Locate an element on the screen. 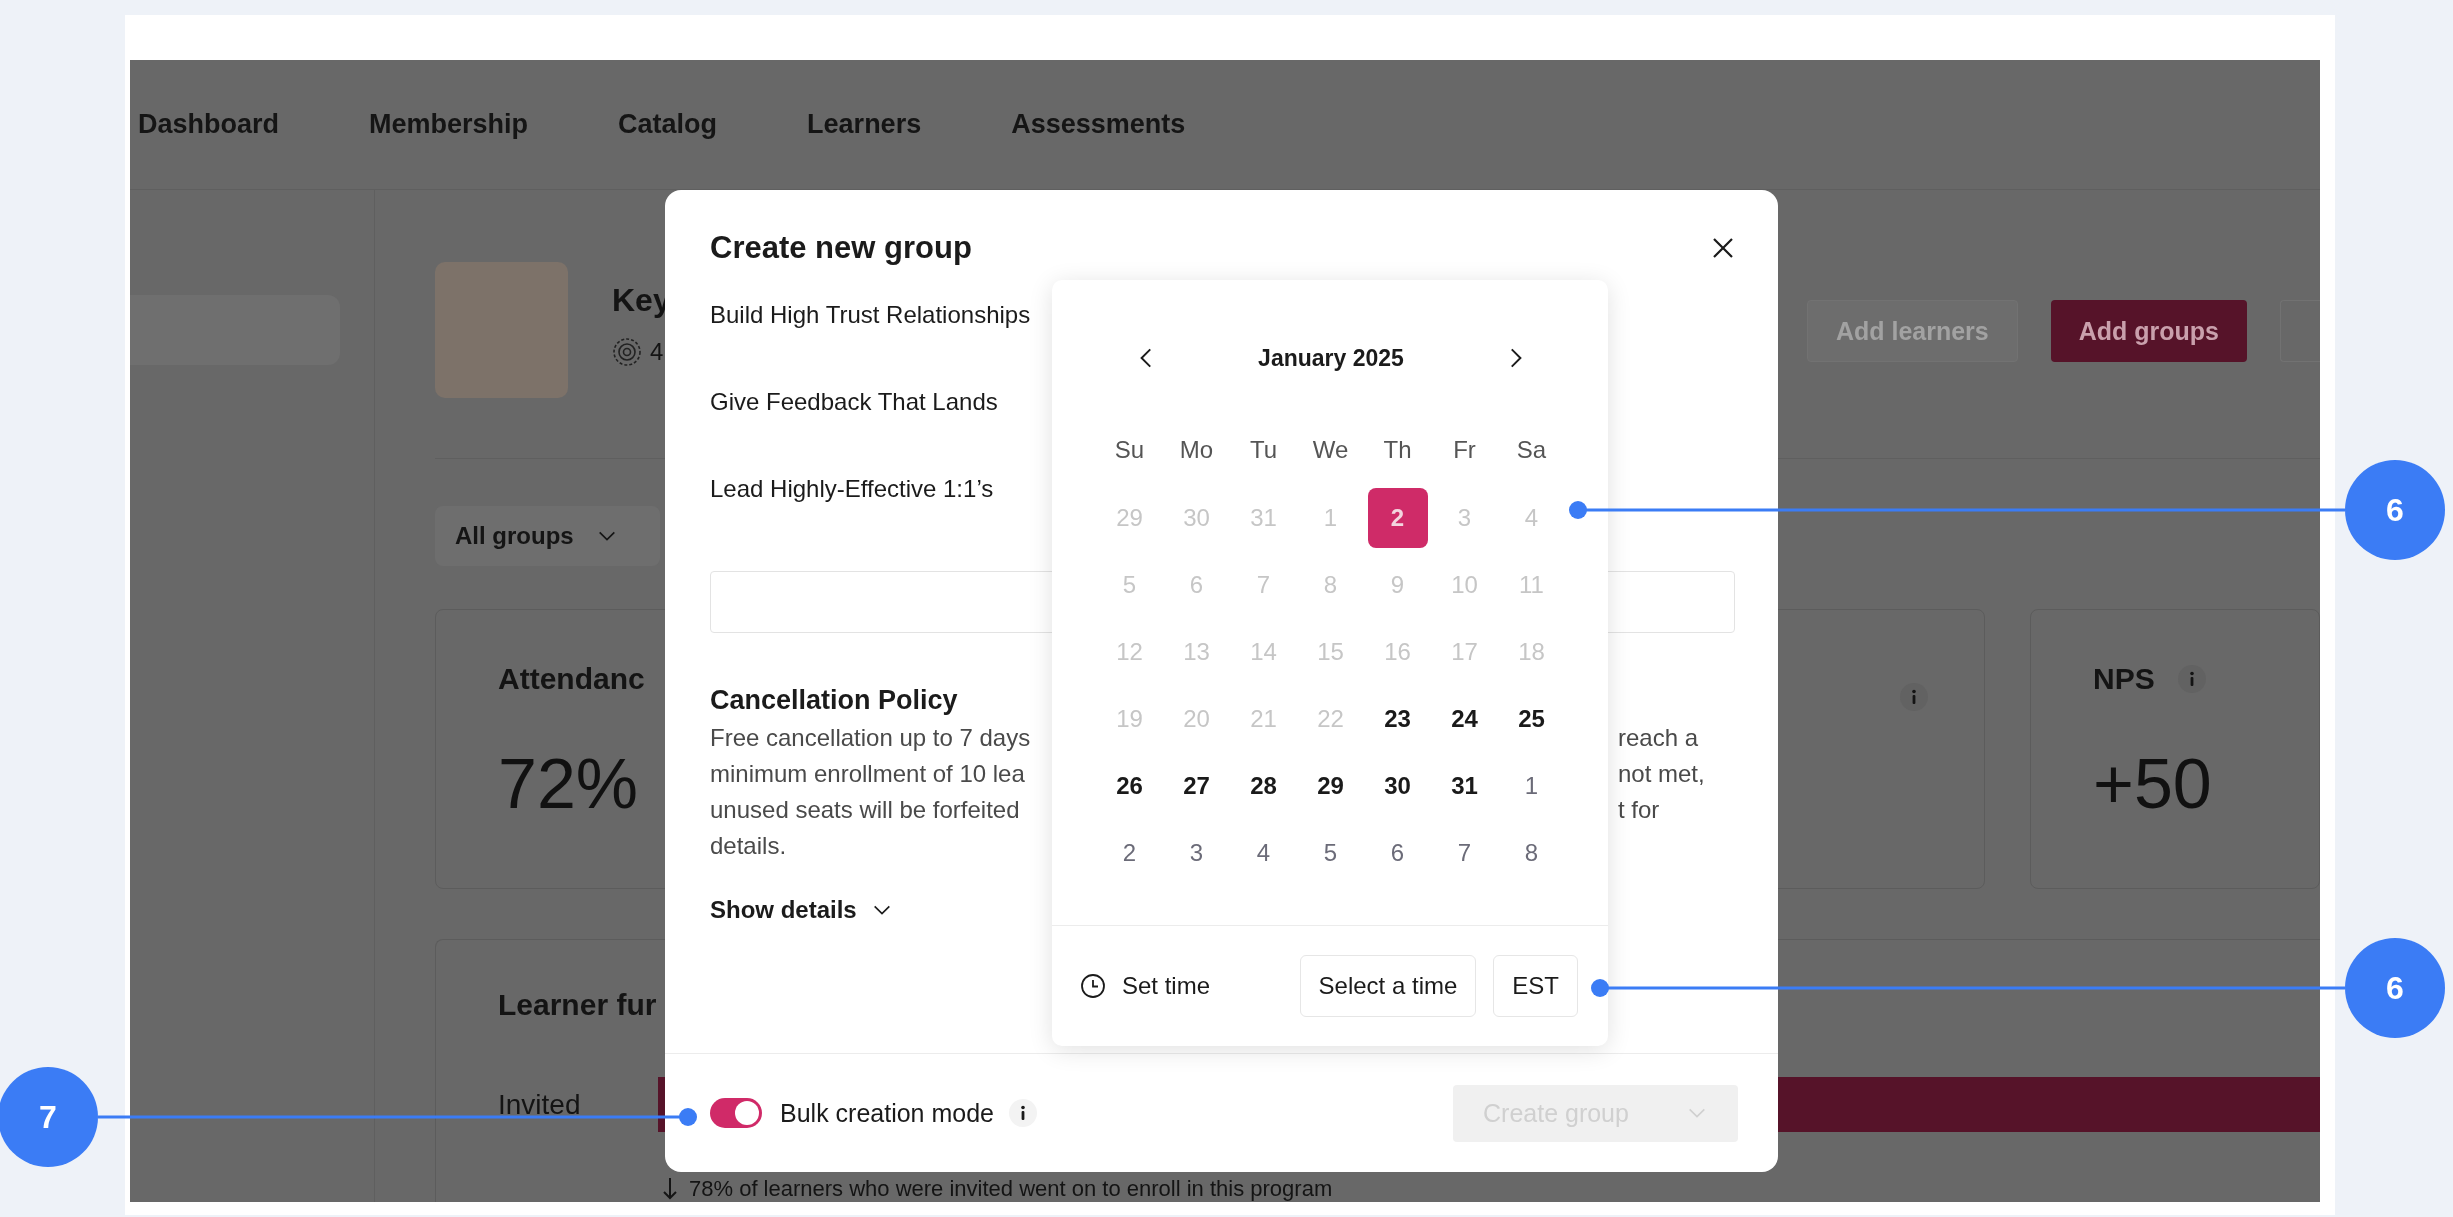 This screenshot has height=1217, width=2453. course-name: Give Feedback That Lands is located at coordinates (854, 402).